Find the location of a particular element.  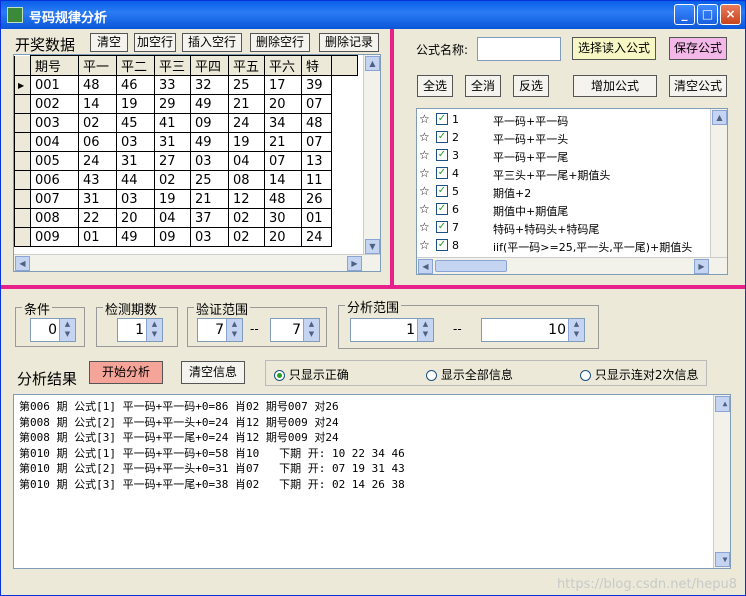

table-cell: 31 is located at coordinates (97, 199).